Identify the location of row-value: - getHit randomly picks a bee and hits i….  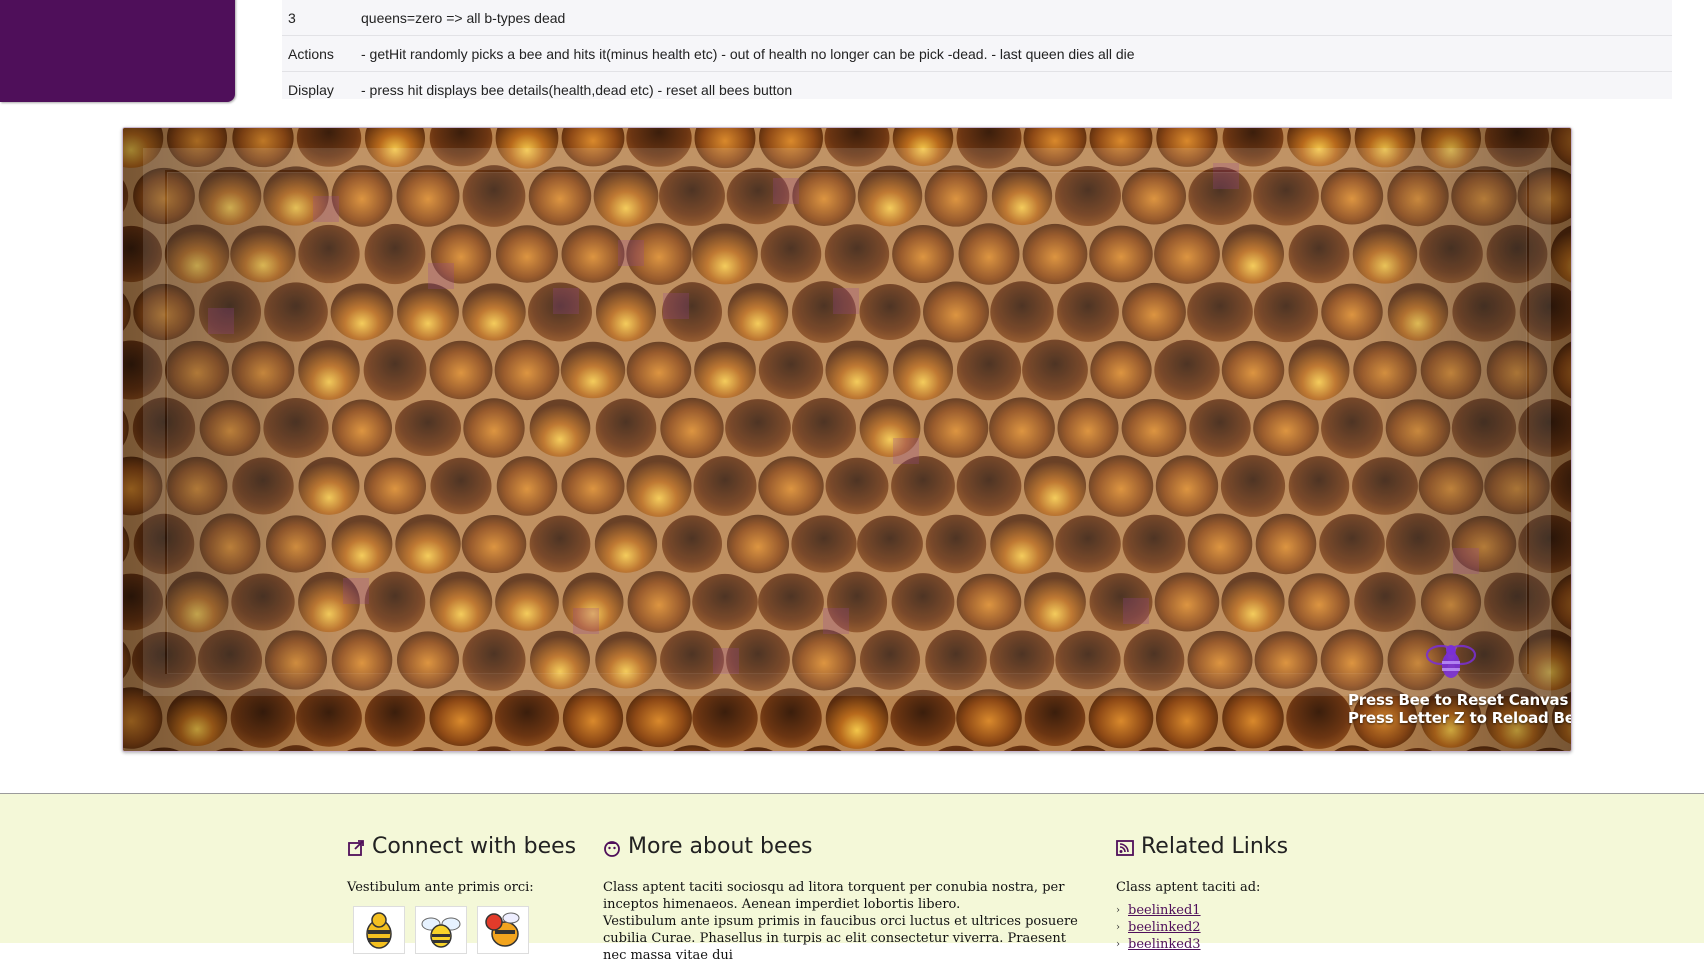
(748, 53).